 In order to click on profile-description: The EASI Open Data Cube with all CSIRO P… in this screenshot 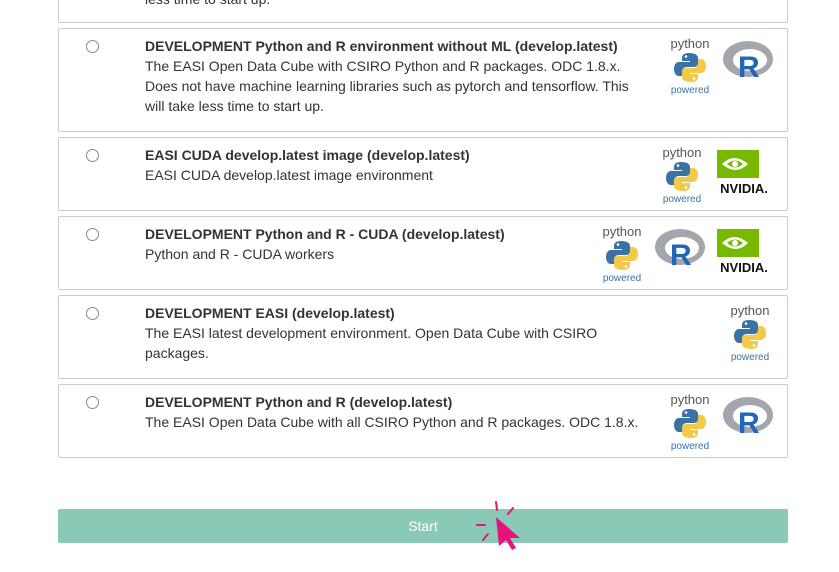, I will do `click(392, 422)`.